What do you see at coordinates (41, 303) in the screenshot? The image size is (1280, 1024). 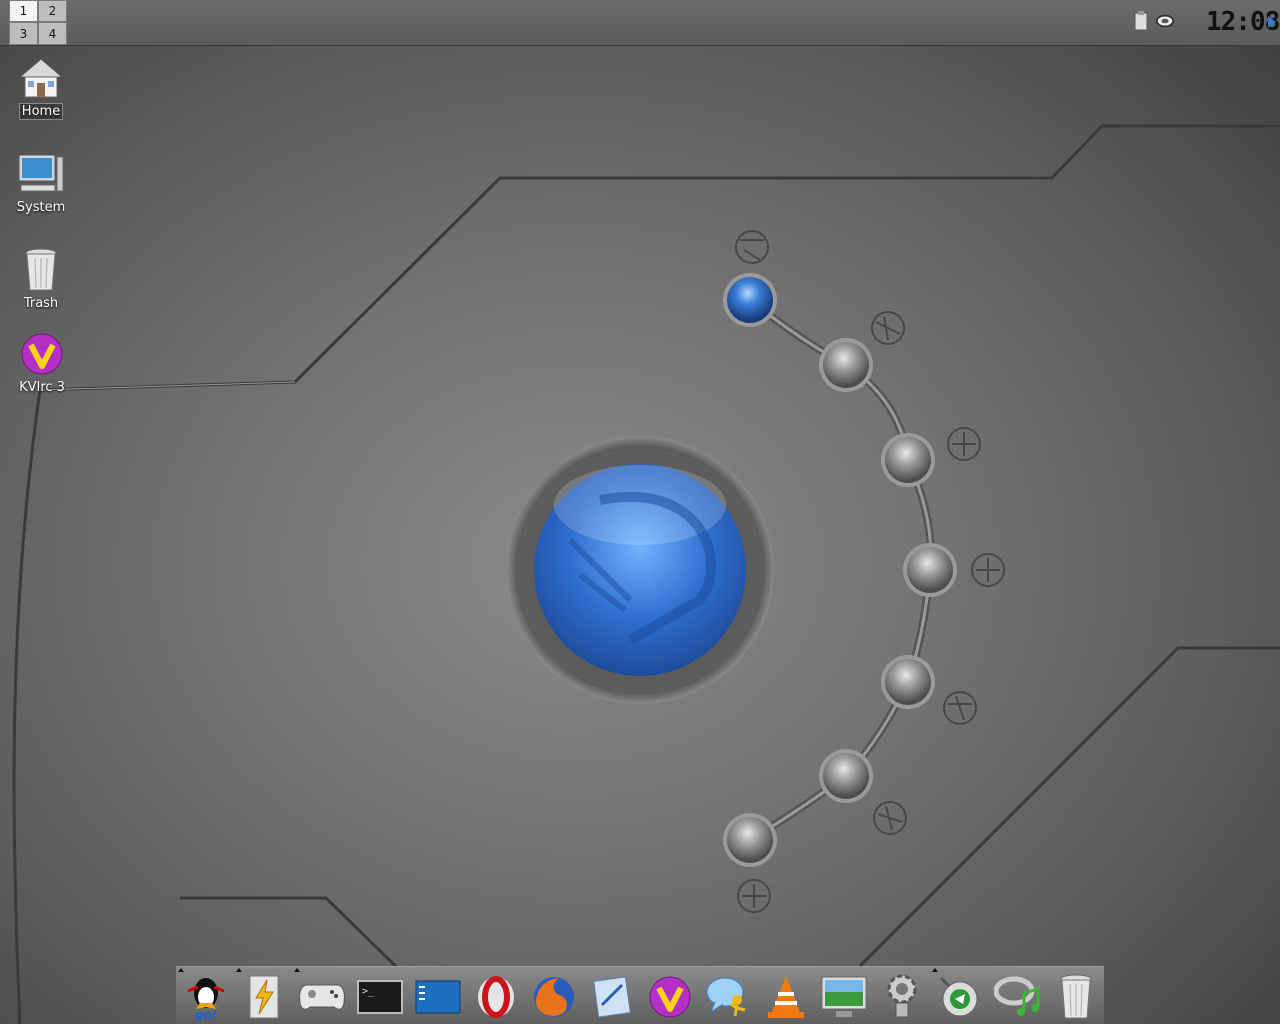 I see `desktop-icon-label: Trash` at bounding box center [41, 303].